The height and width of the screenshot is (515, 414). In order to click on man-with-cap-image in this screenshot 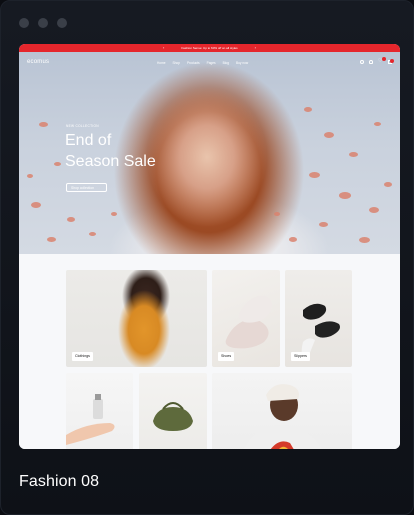, I will do `click(282, 416)`.